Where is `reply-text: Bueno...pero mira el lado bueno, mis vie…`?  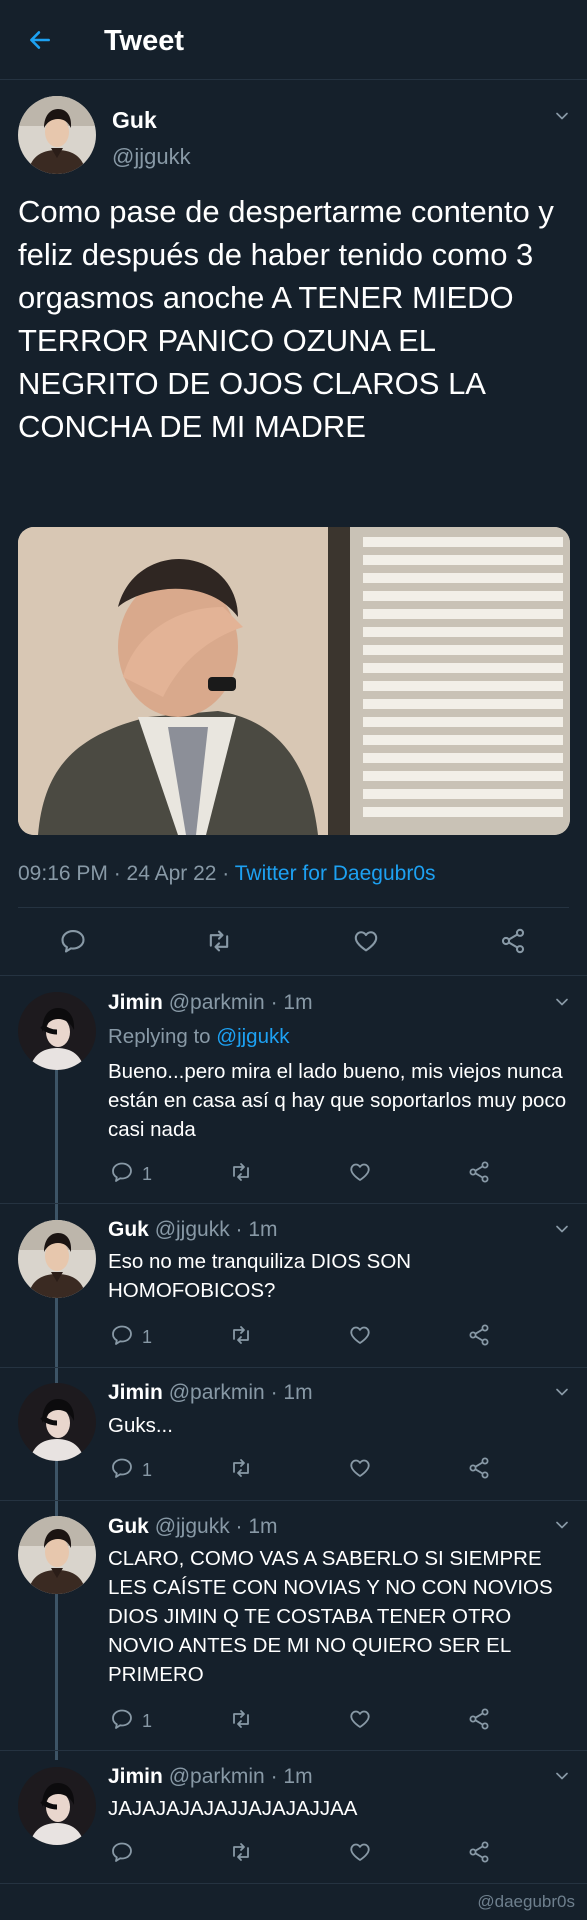 reply-text: Bueno...pero mira el lado bueno, mis vie… is located at coordinates (337, 1100).